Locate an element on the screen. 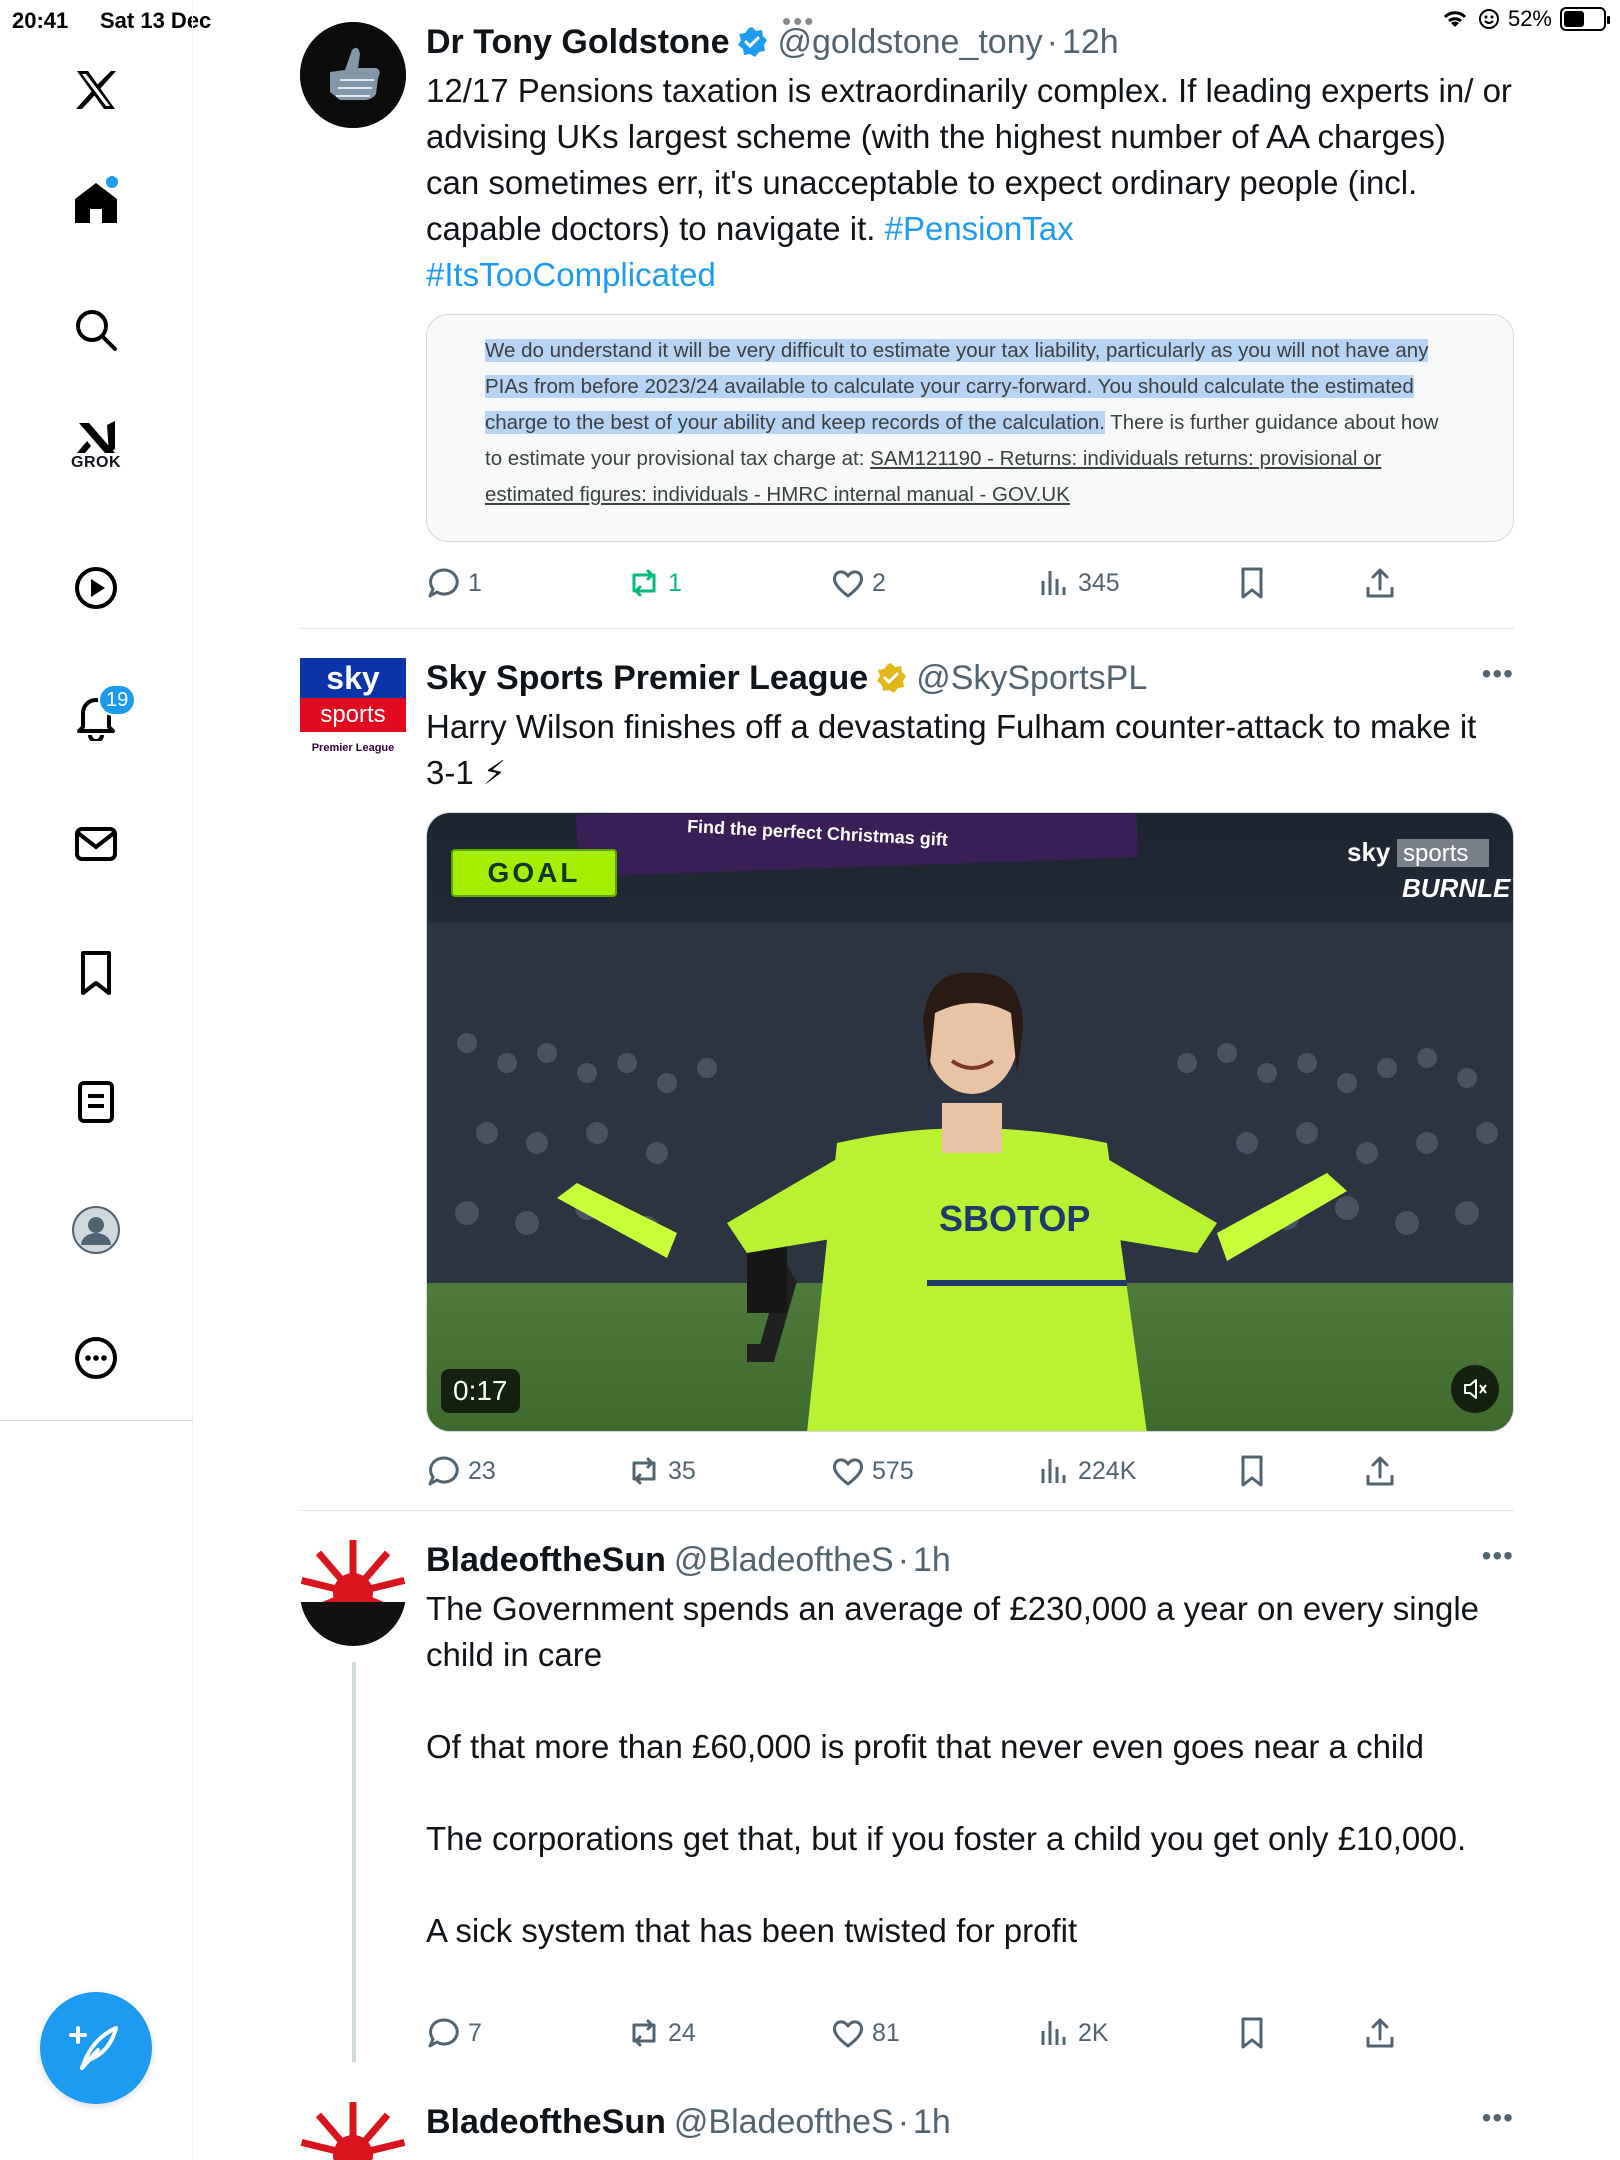 The image size is (1620, 2160). home-unread-dot is located at coordinates (112, 182).